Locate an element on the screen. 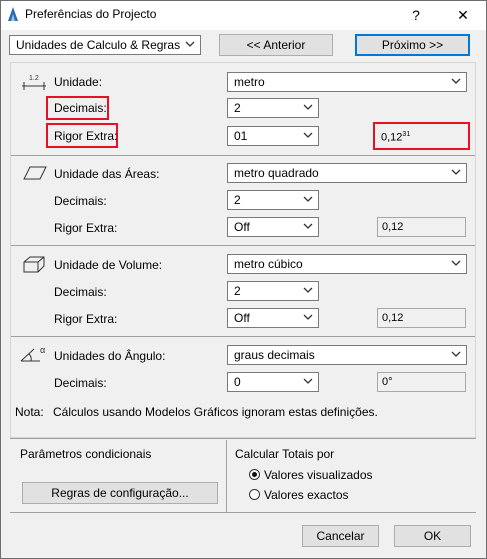  volume-unit-value: metro cúbico is located at coordinates (268, 264).